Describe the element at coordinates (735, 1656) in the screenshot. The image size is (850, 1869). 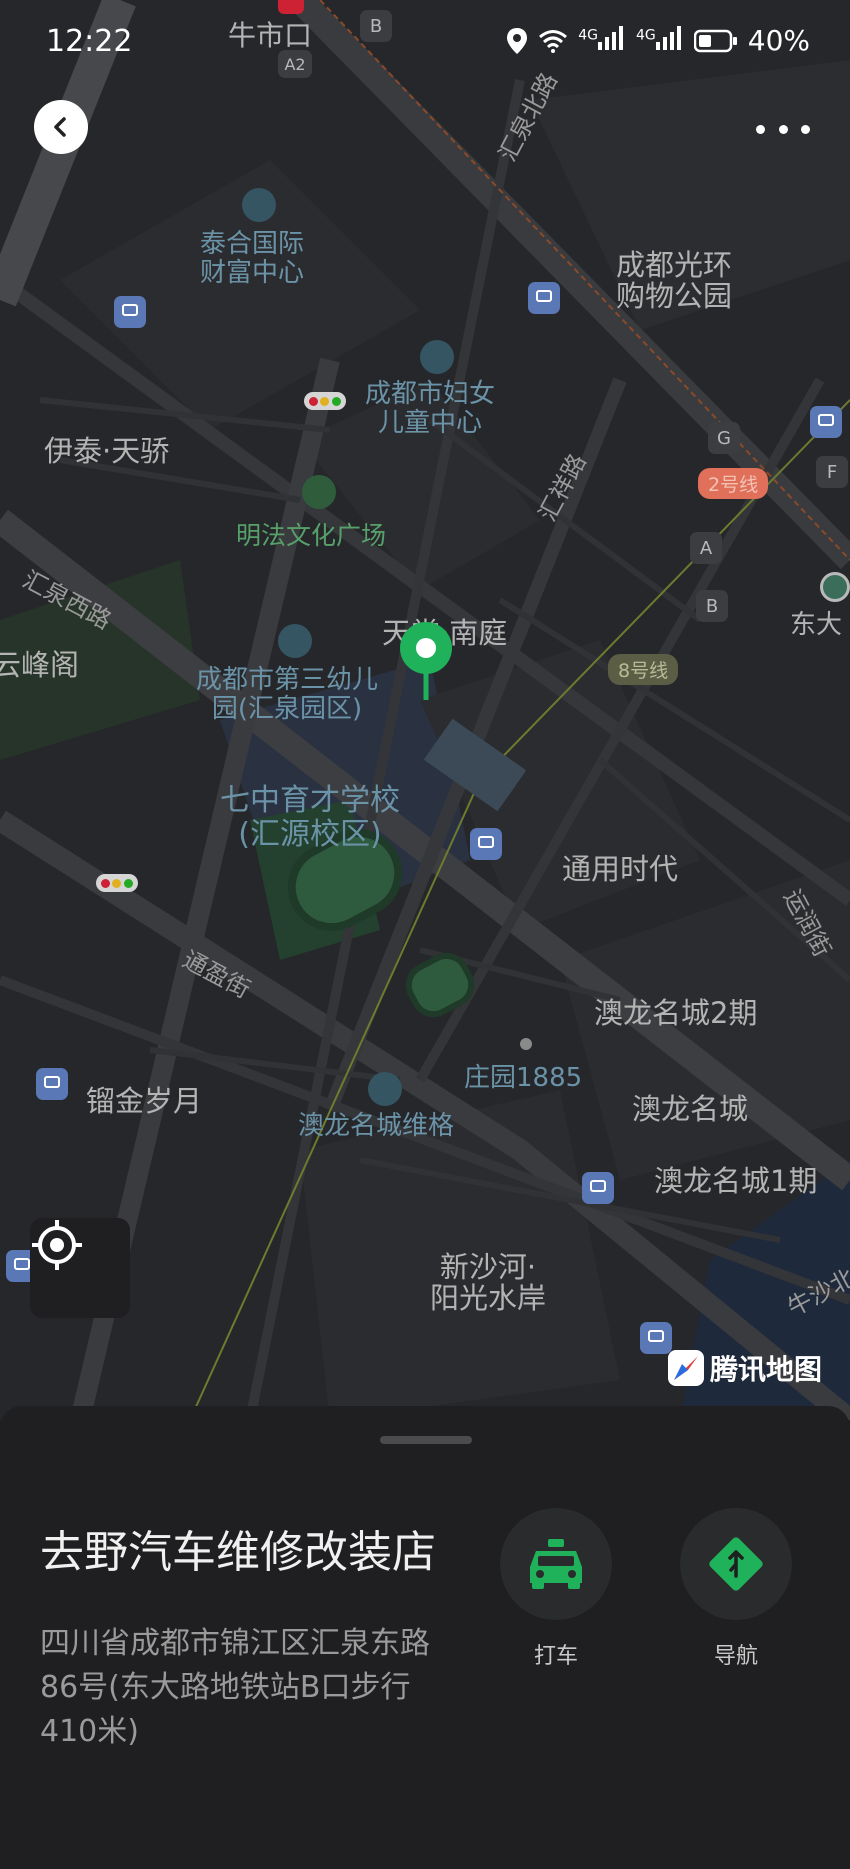
I see `navigate-label: 导航` at that location.